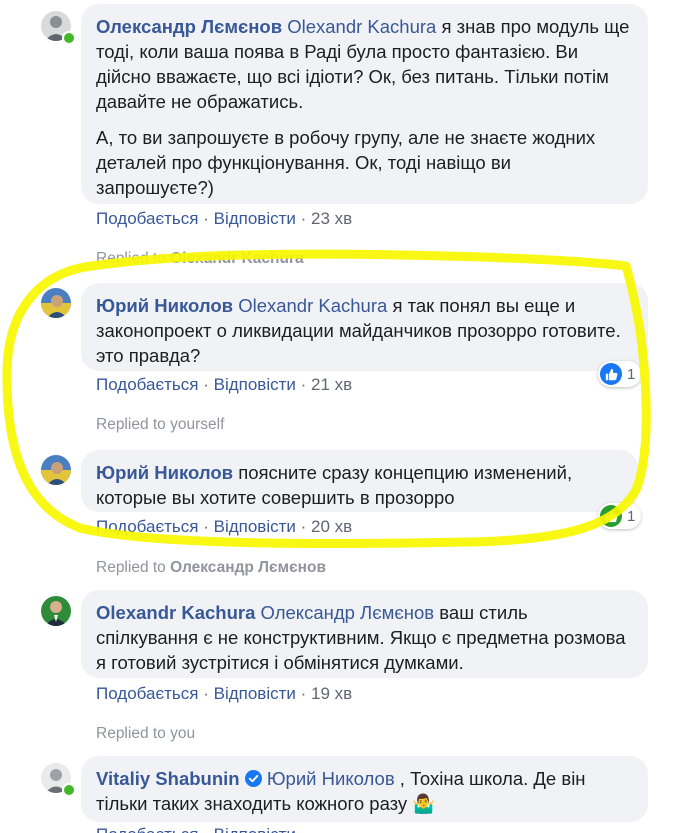 The width and height of the screenshot is (677, 833). Describe the element at coordinates (331, 218) in the screenshot. I see `comment-time: 23 хв` at that location.